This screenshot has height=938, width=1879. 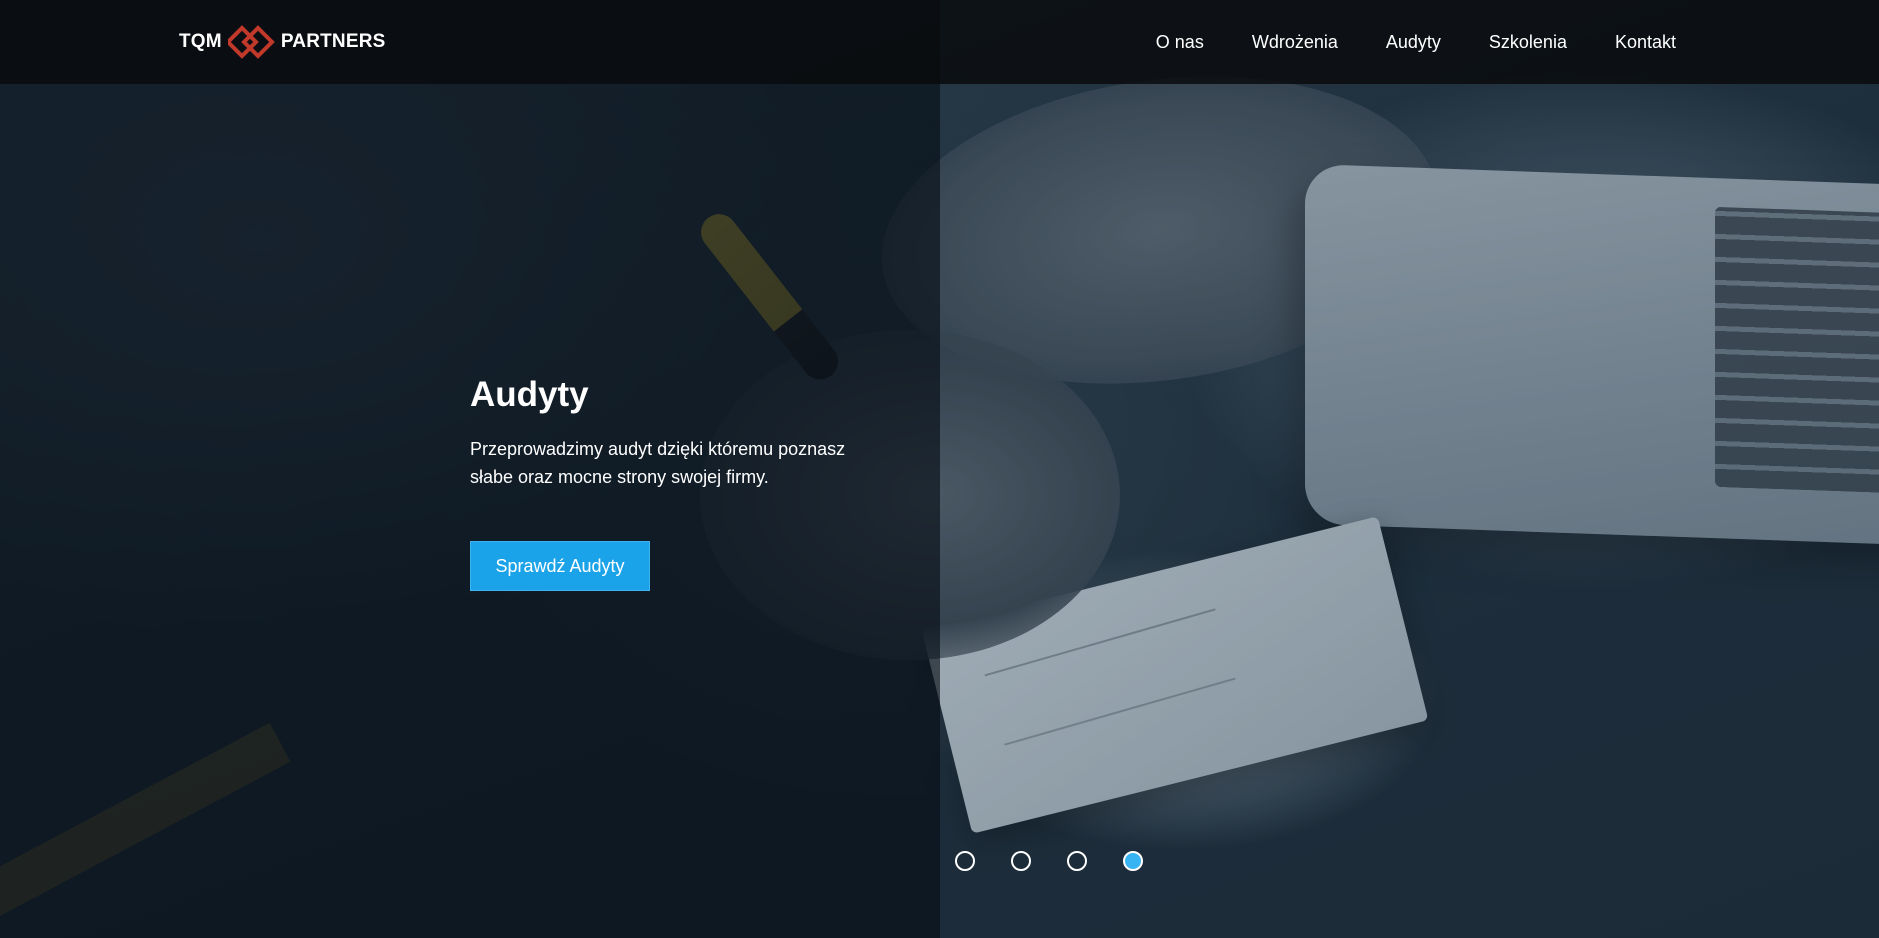 I want to click on nav-item-kontakt: Kontakt, so click(x=1645, y=42).